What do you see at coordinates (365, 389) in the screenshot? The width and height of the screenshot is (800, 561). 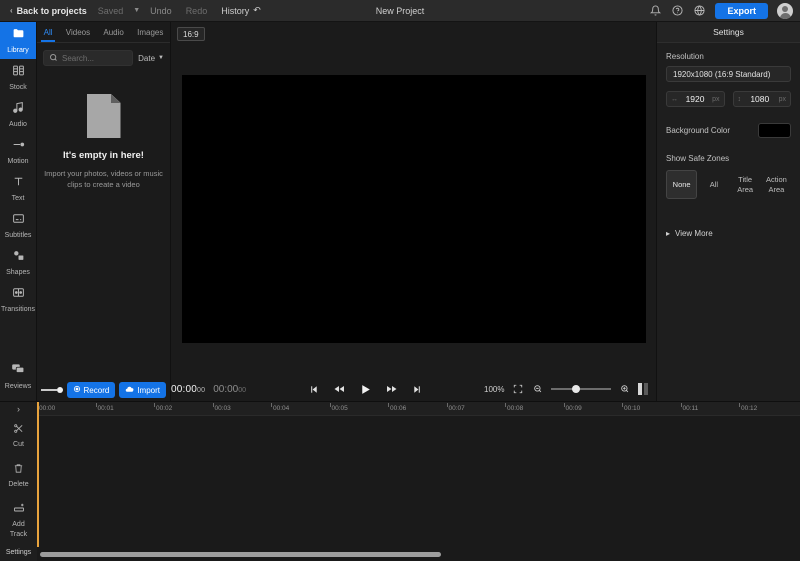 I see `play-icon` at bounding box center [365, 389].